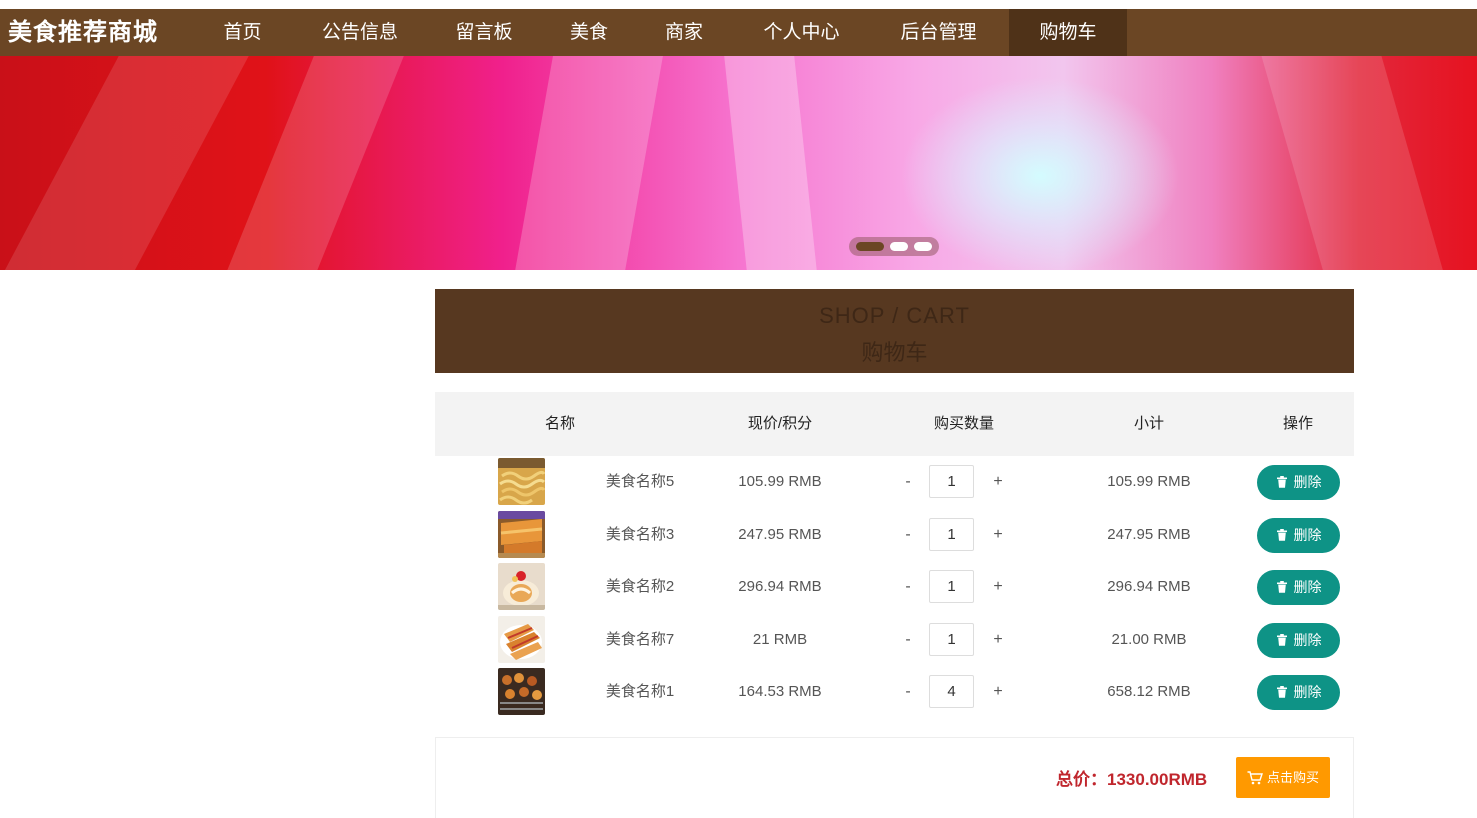  What do you see at coordinates (894, 331) in the screenshot?
I see `cart-section-header: SHOP / CART 购物车` at bounding box center [894, 331].